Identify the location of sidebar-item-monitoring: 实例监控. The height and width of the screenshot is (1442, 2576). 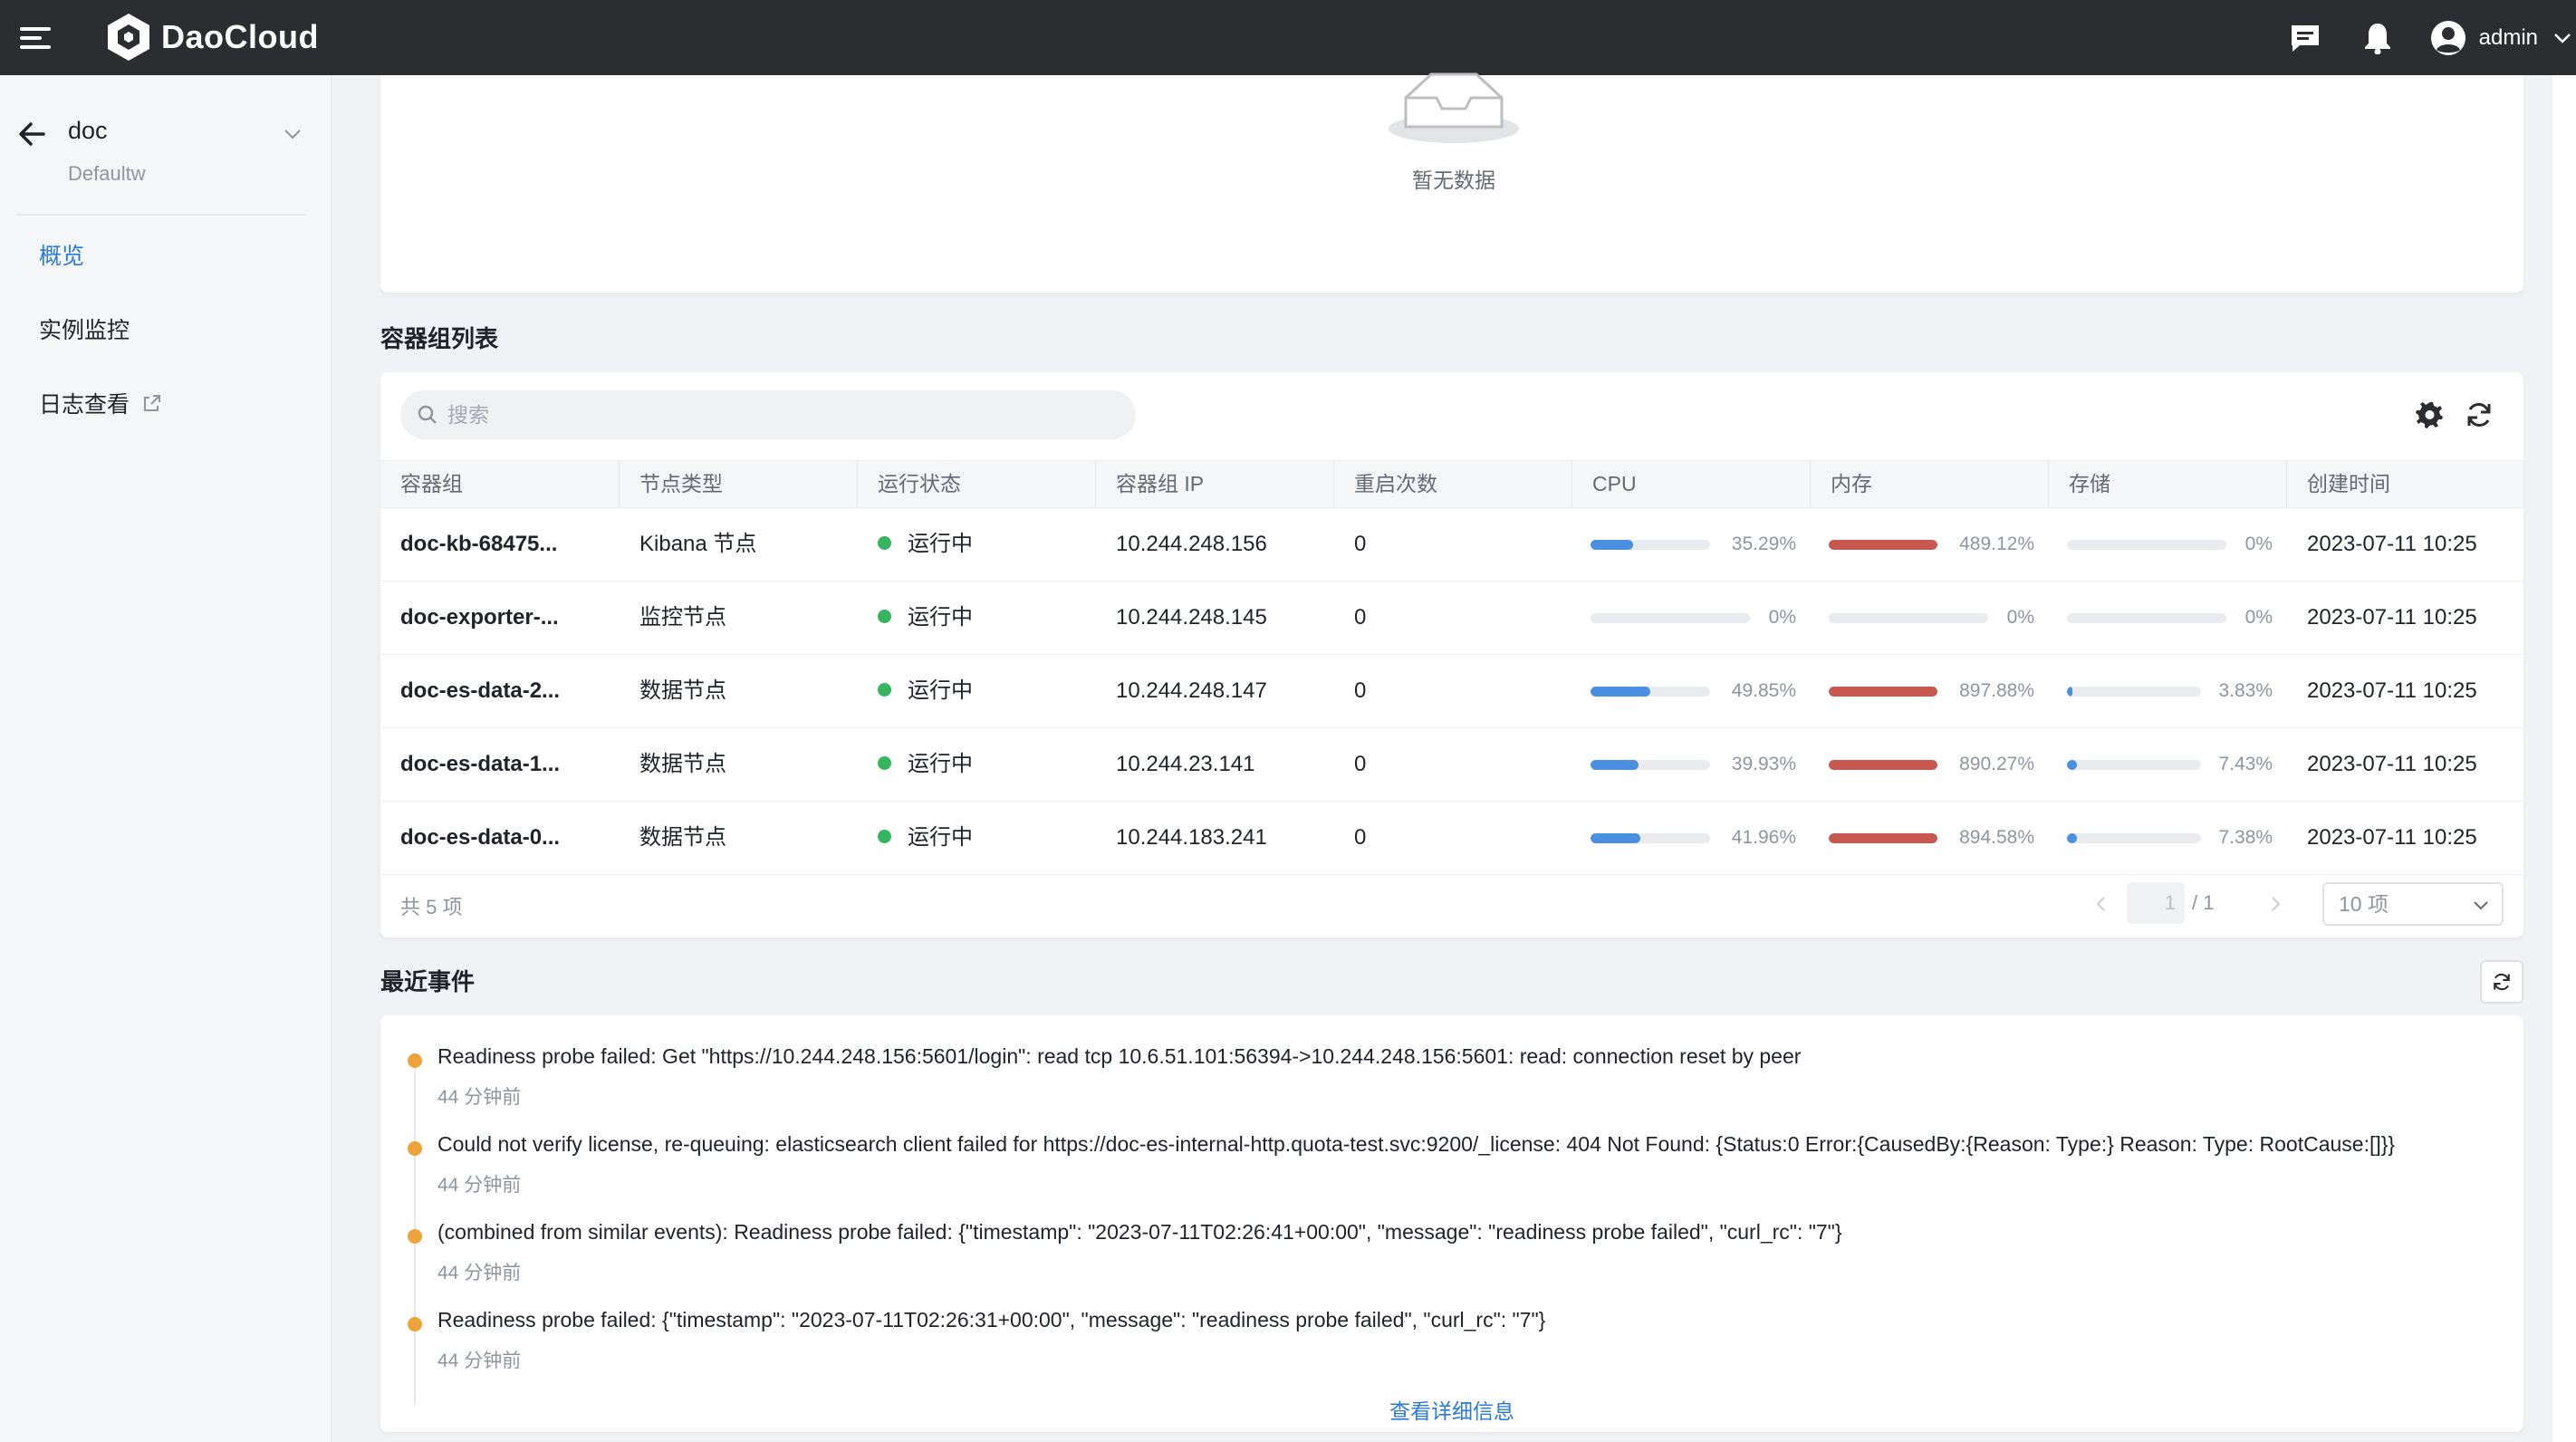
(84, 328).